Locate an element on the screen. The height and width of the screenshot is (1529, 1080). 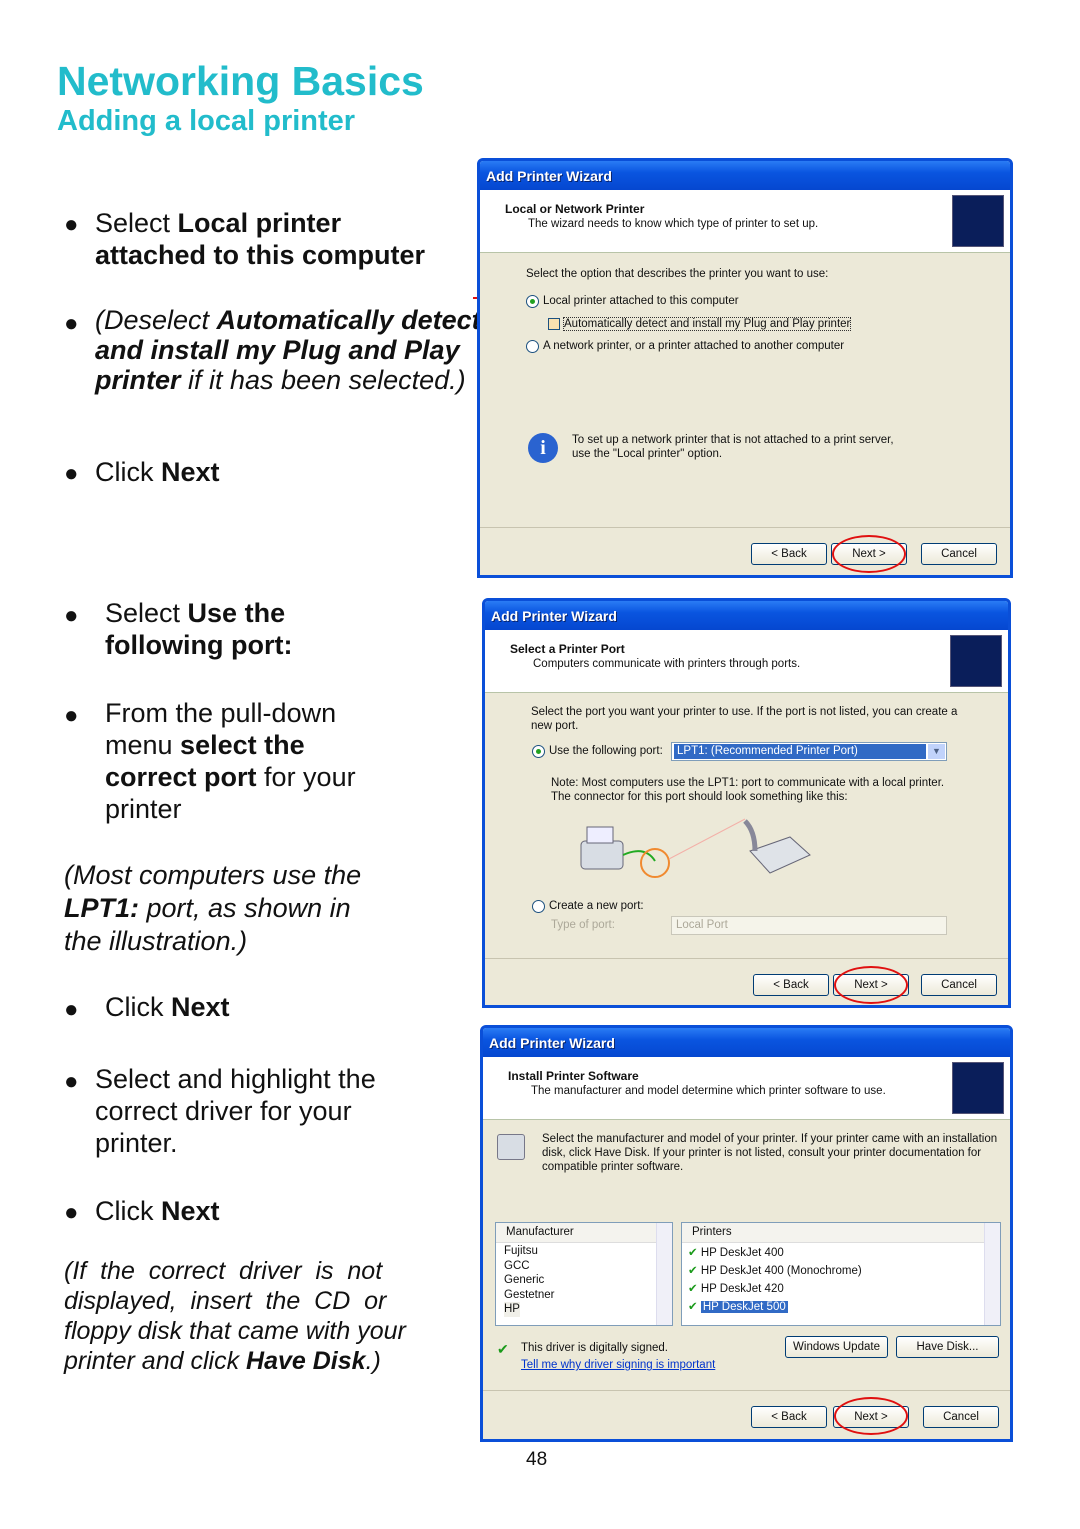
radio-local-printer is located at coordinates (532, 301).